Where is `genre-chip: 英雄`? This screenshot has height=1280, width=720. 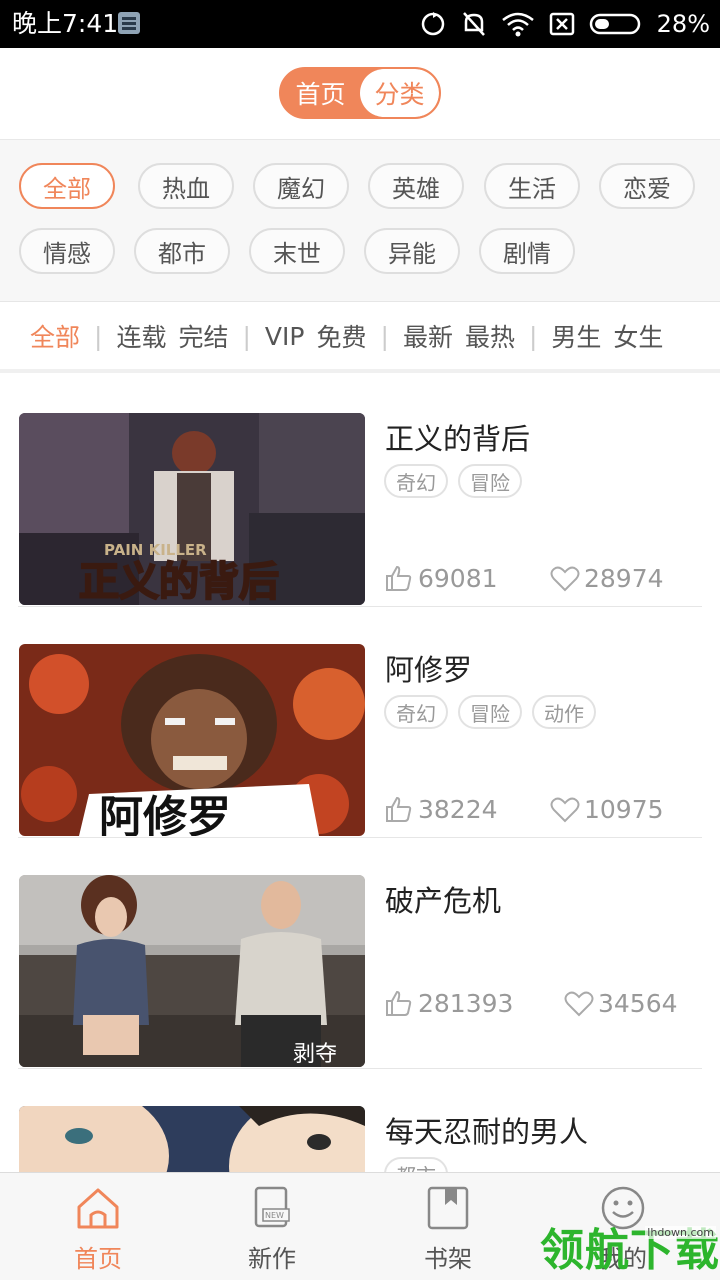 genre-chip: 英雄 is located at coordinates (416, 186).